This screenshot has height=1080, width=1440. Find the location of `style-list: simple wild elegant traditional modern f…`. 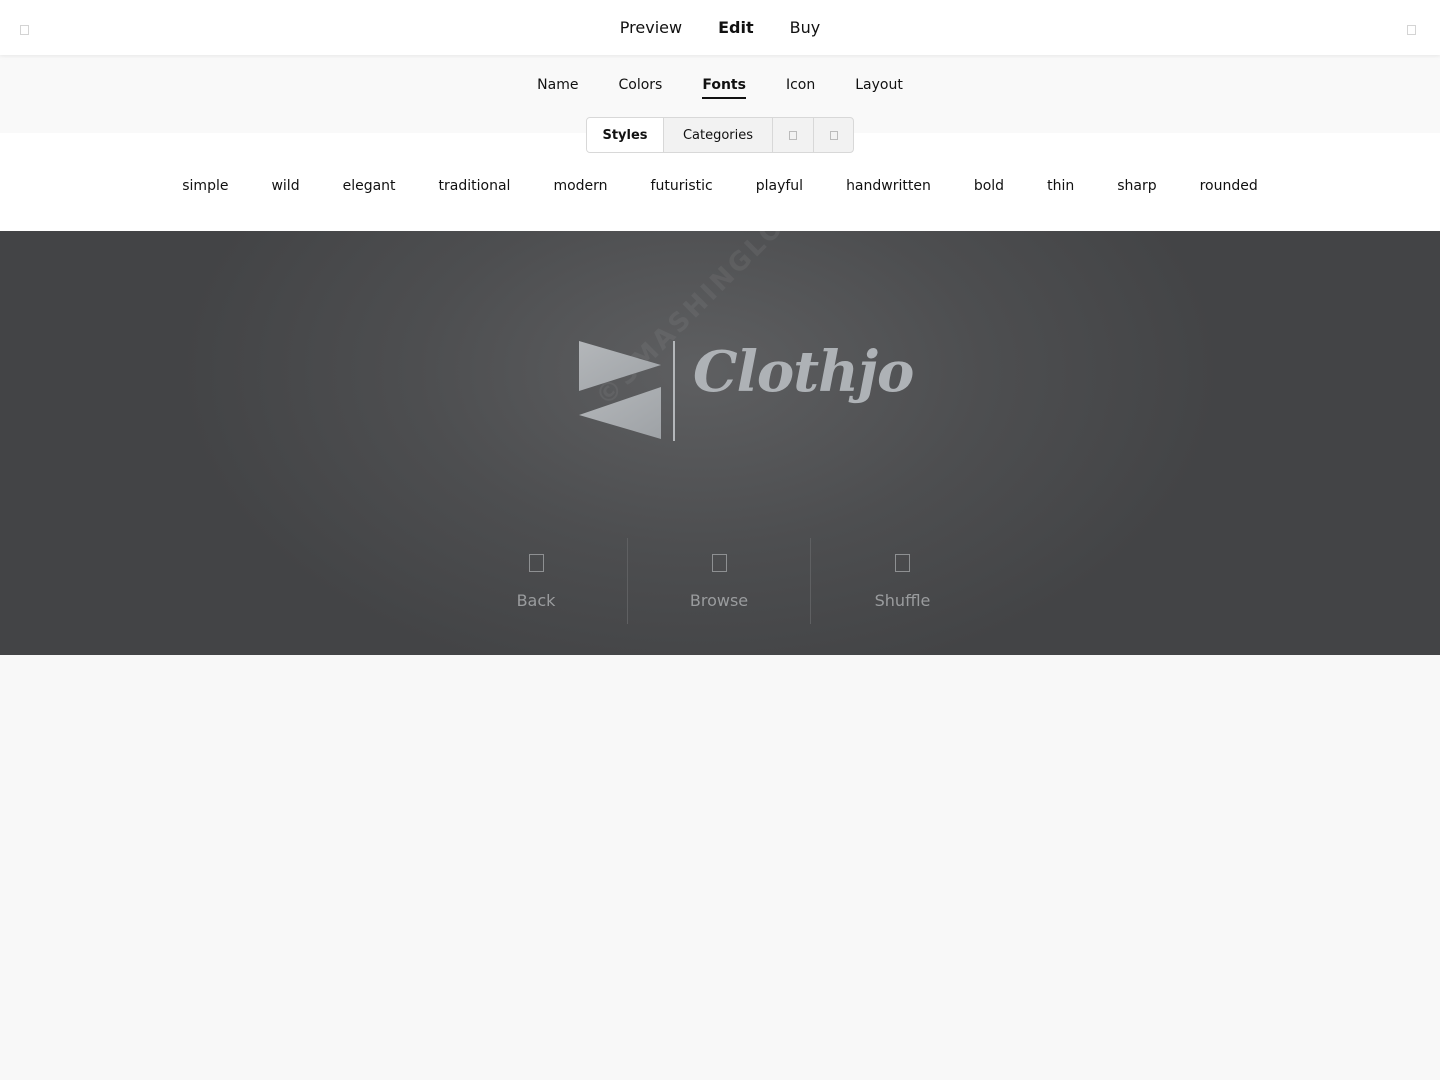

style-list: simple wild elegant traditional modern f… is located at coordinates (720, 186).